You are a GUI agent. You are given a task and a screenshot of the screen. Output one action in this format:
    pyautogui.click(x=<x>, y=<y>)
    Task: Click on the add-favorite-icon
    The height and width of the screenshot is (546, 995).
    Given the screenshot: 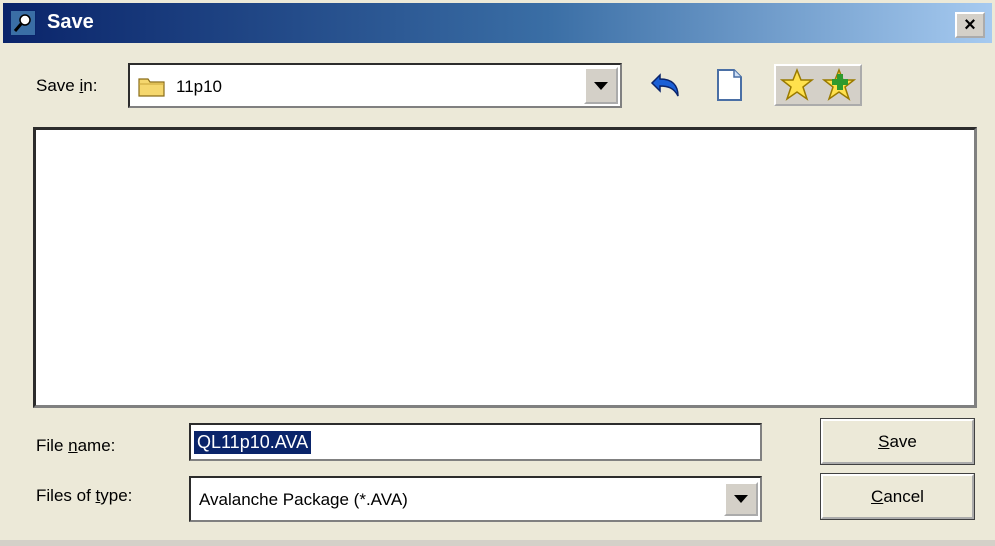 What is the action you would take?
    pyautogui.click(x=839, y=84)
    